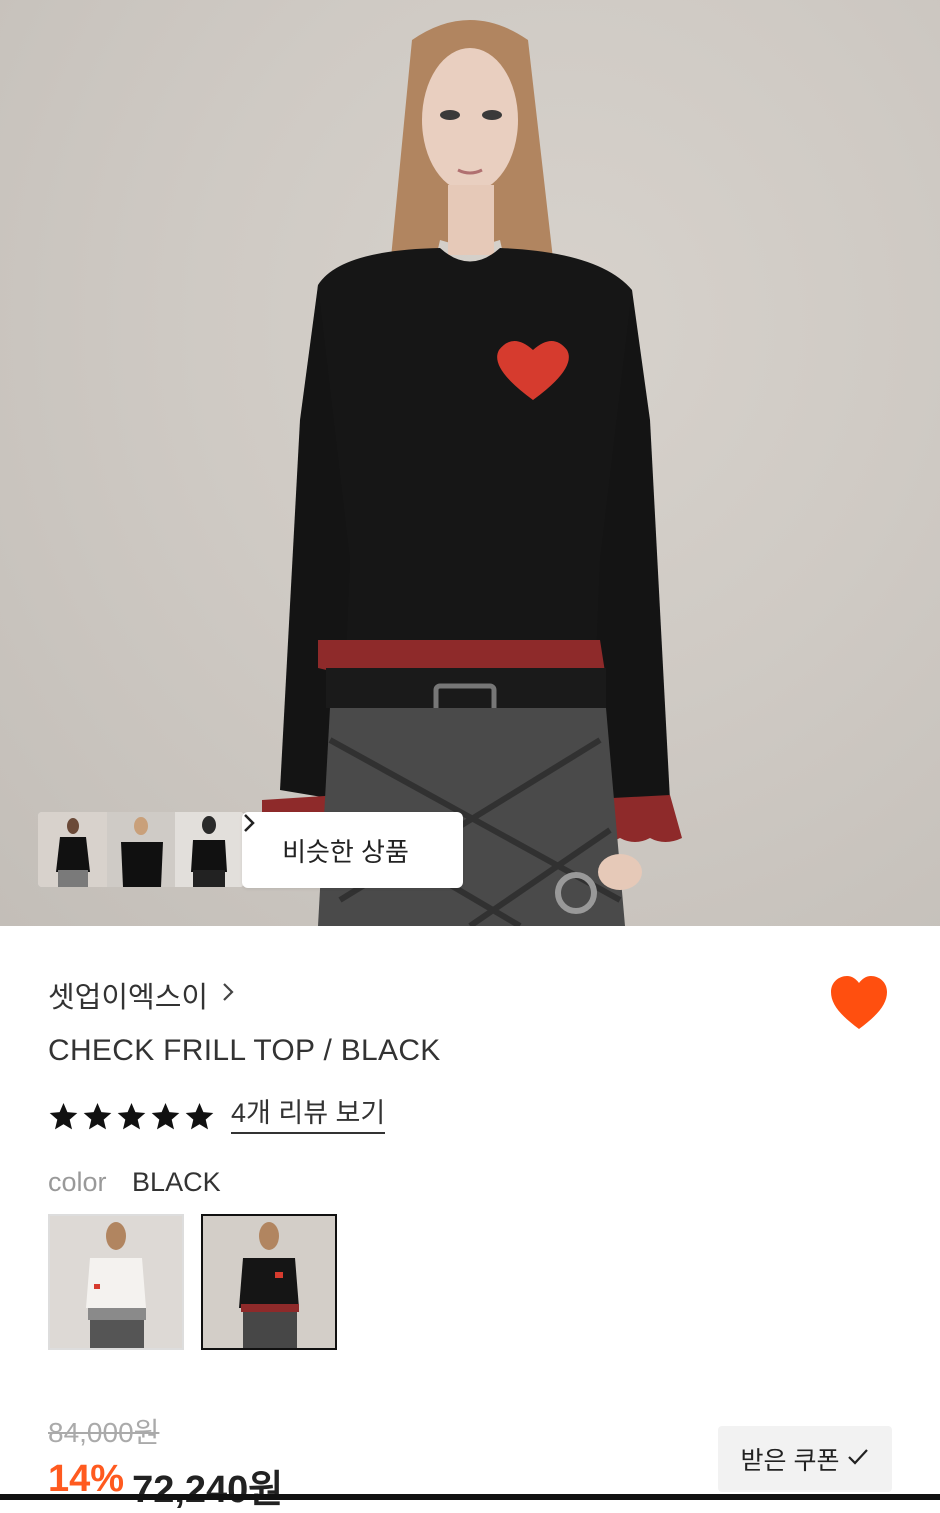 The height and width of the screenshot is (1513, 940). I want to click on brand-link: 셋업이엑스이, so click(141, 995).